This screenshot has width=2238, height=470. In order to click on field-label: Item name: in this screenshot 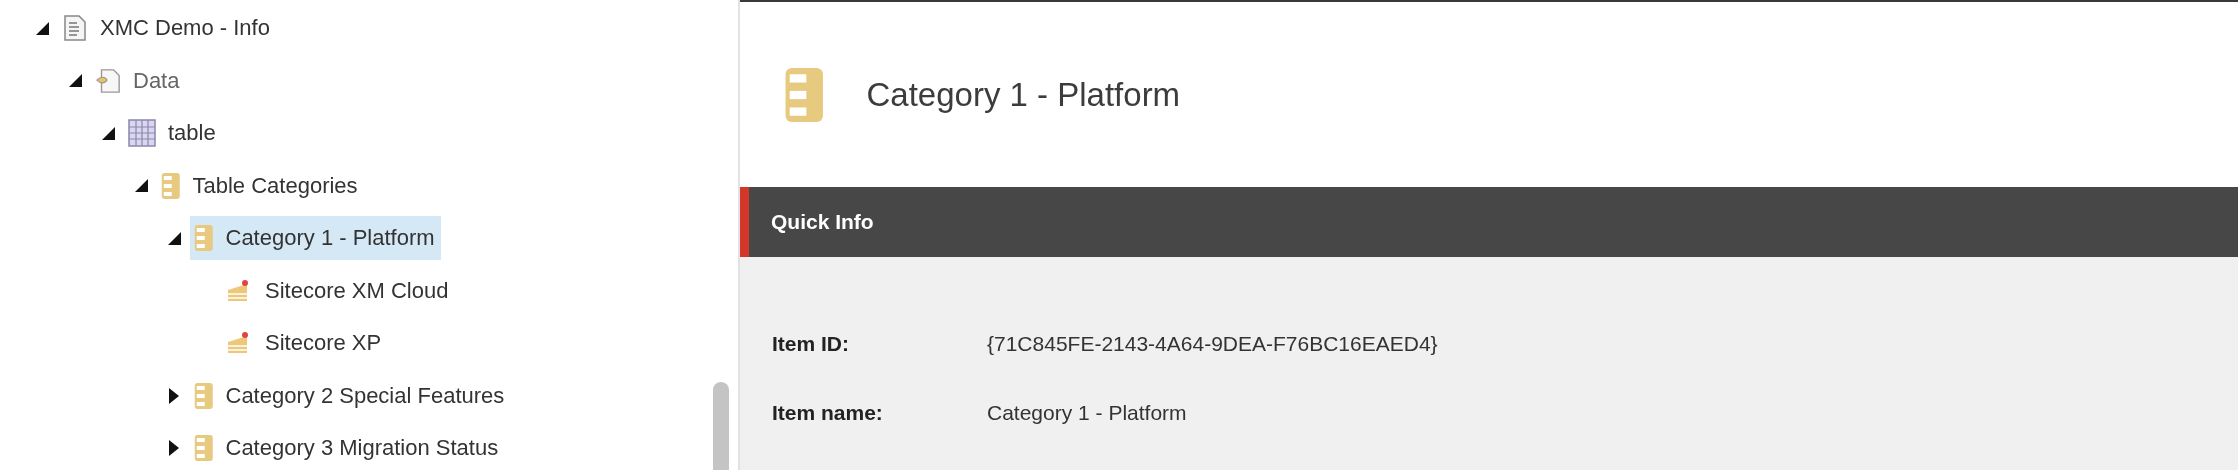, I will do `click(828, 412)`.